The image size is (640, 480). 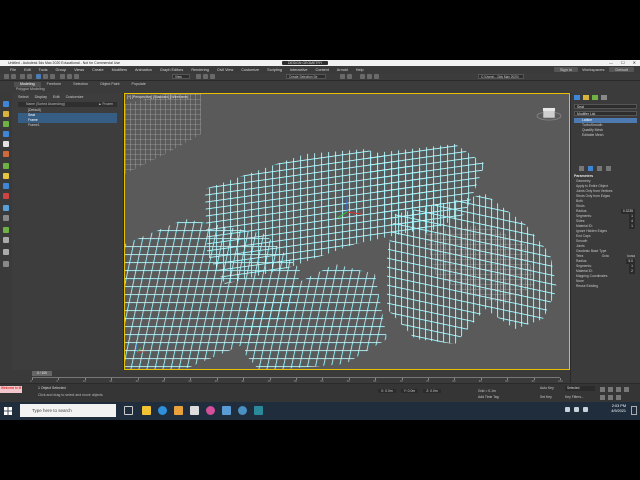 What do you see at coordinates (376, 76) in the screenshot?
I see `render-icon` at bounding box center [376, 76].